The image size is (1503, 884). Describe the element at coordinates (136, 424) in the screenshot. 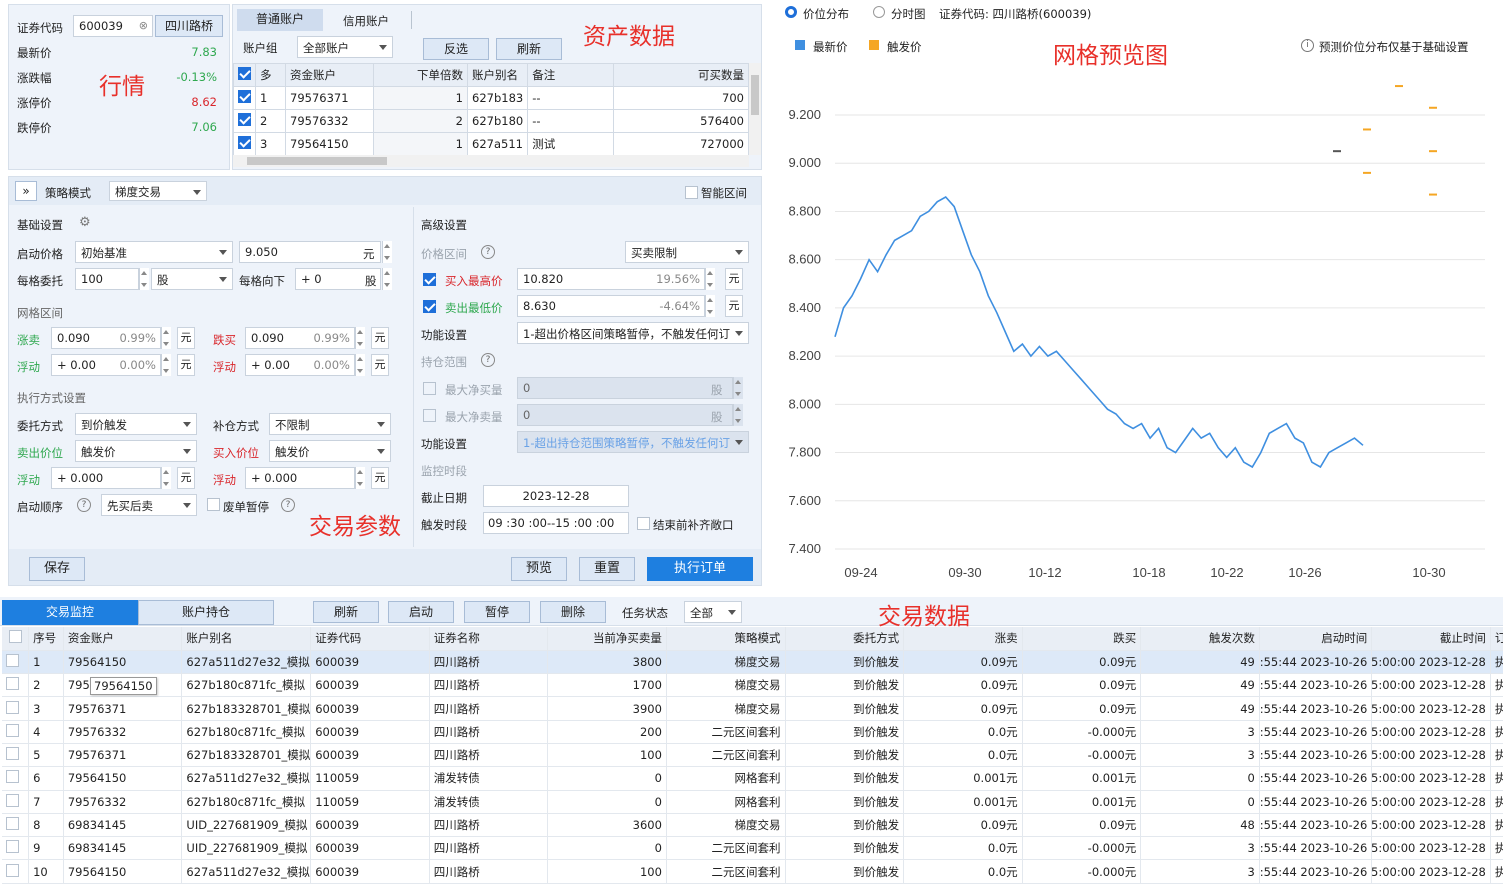

I see `order-type-select: 到价触发` at that location.